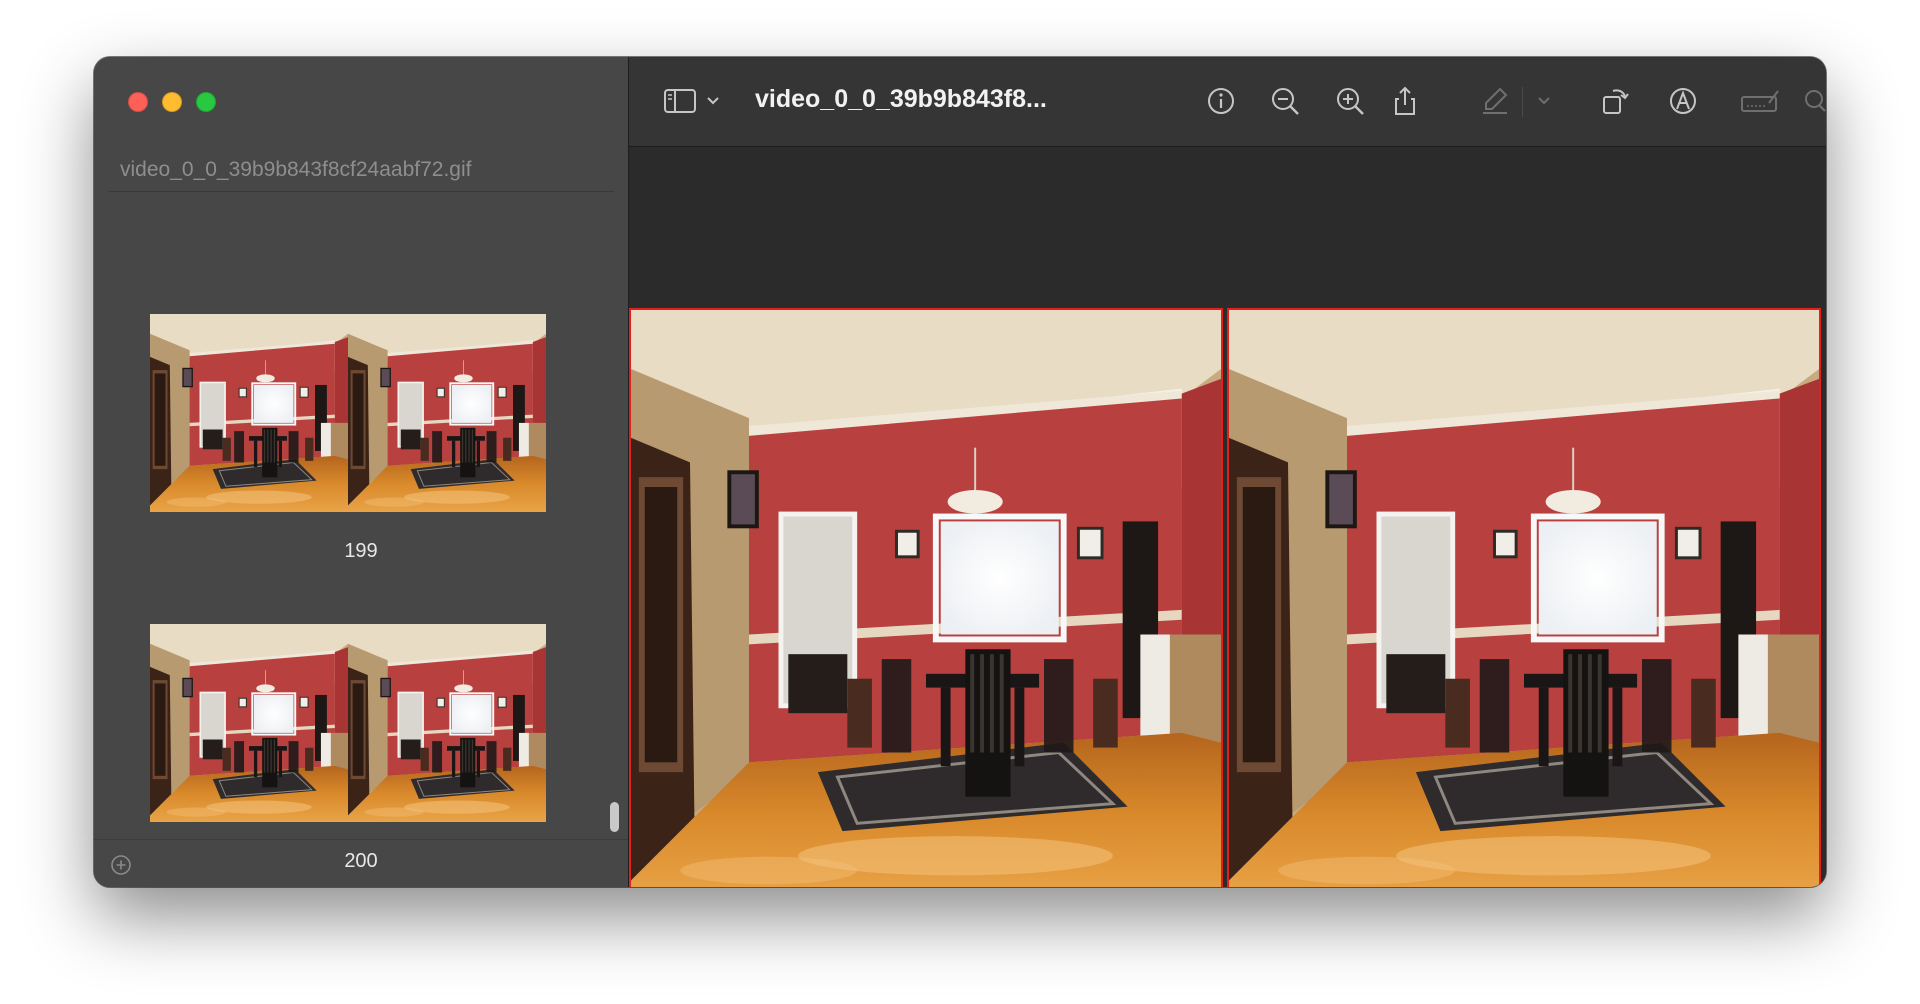  Describe the element at coordinates (680, 101) in the screenshot. I see `sidebar-toggle-icon` at that location.